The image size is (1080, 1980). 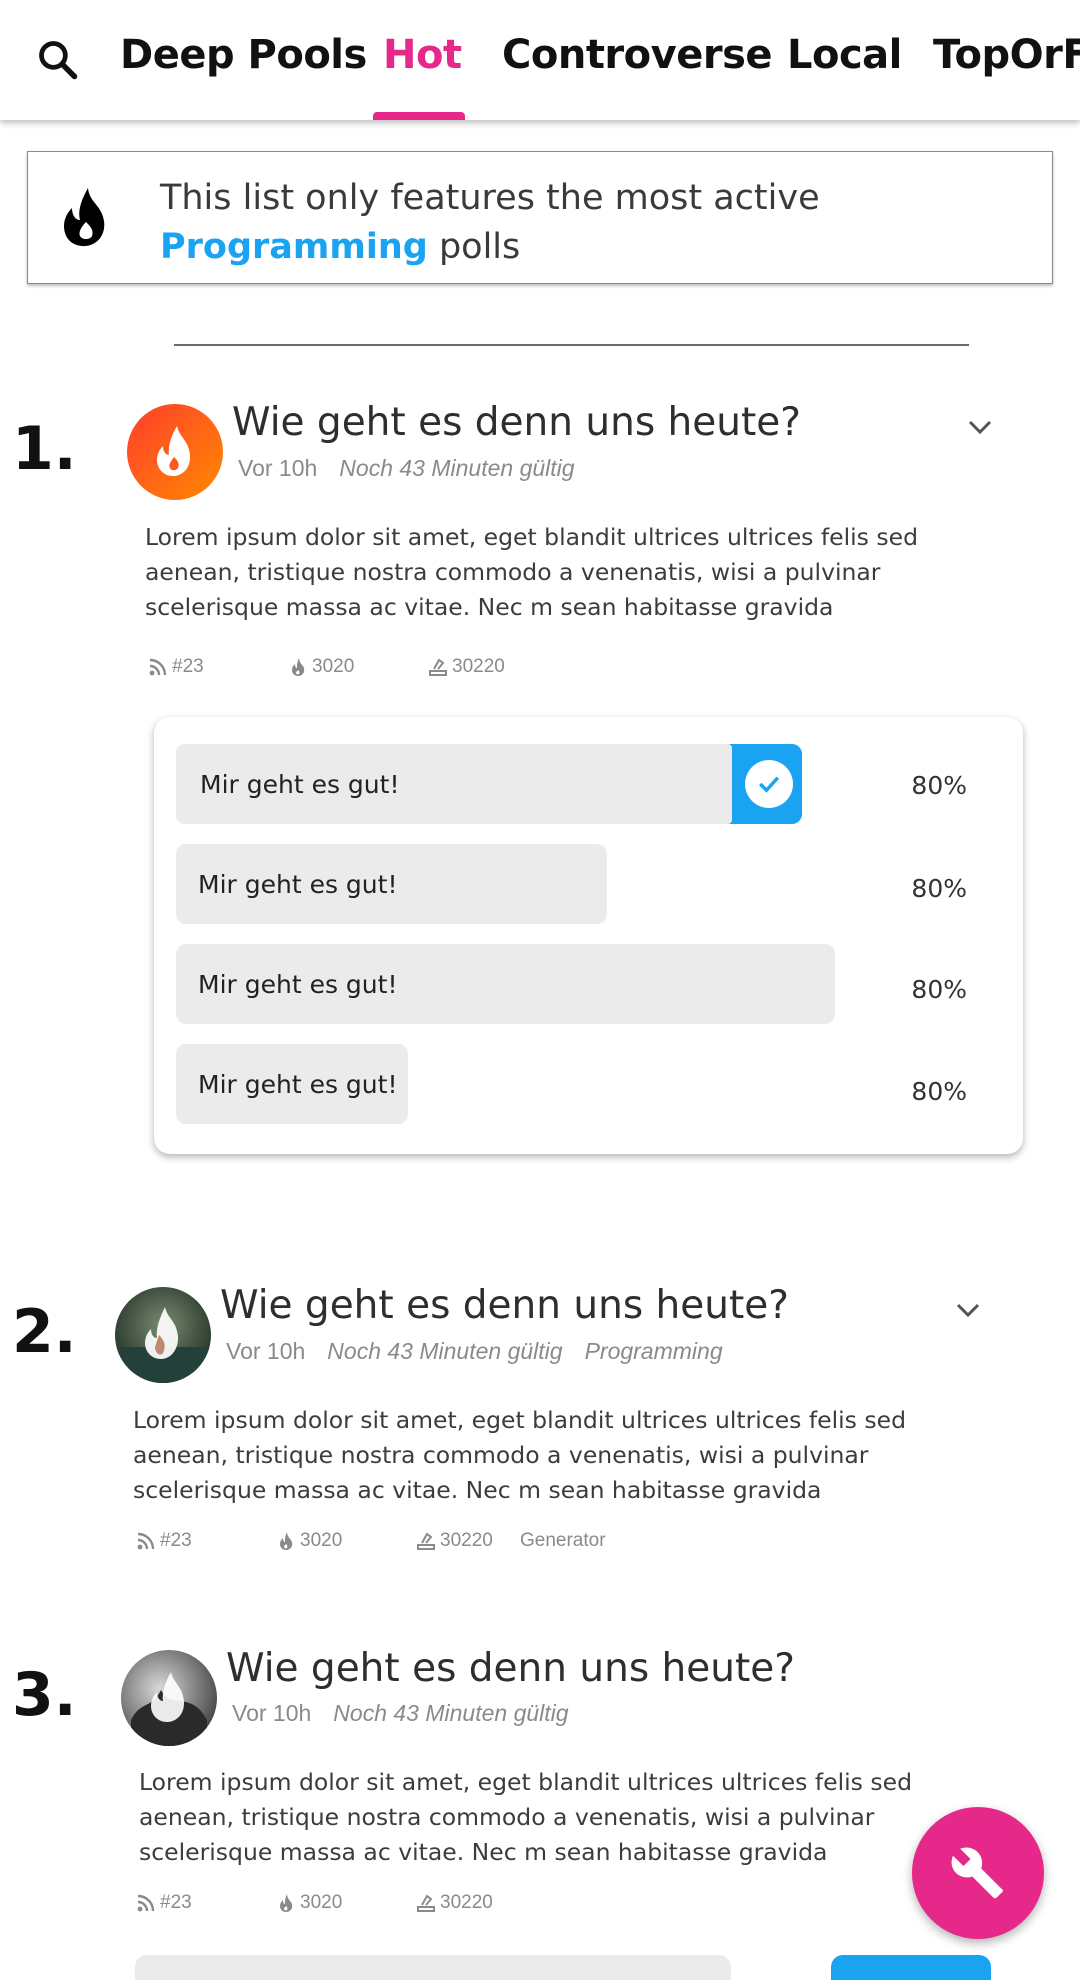 What do you see at coordinates (474, 1351) in the screenshot?
I see `post-meta: Vor 10h Noch 43 Minuten gültig Programming` at bounding box center [474, 1351].